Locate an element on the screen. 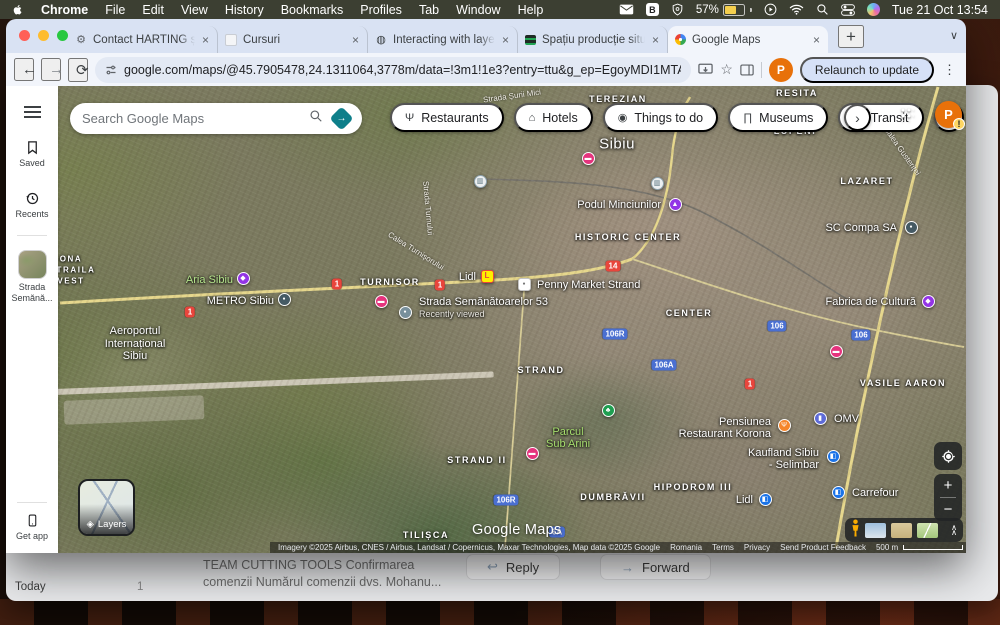 Image resolution: width=1000 pixels, height=625 pixels. chip-museums: ∏ Museums is located at coordinates (778, 117).